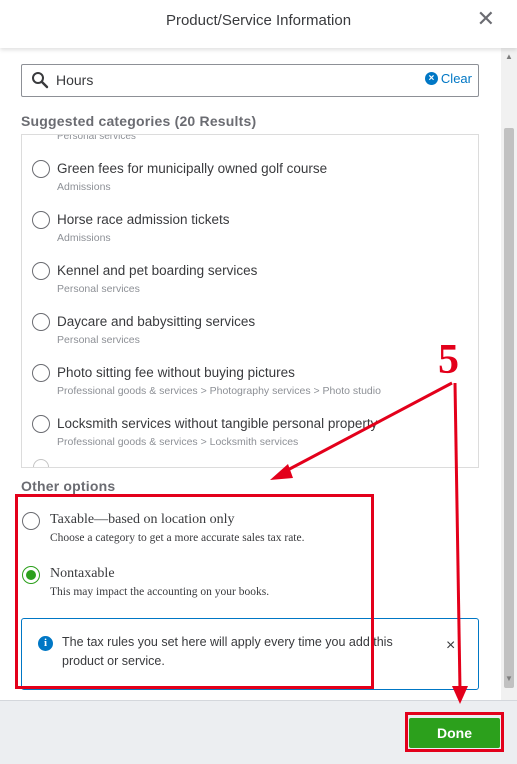  I want to click on clear-label: Clear, so click(456, 78).